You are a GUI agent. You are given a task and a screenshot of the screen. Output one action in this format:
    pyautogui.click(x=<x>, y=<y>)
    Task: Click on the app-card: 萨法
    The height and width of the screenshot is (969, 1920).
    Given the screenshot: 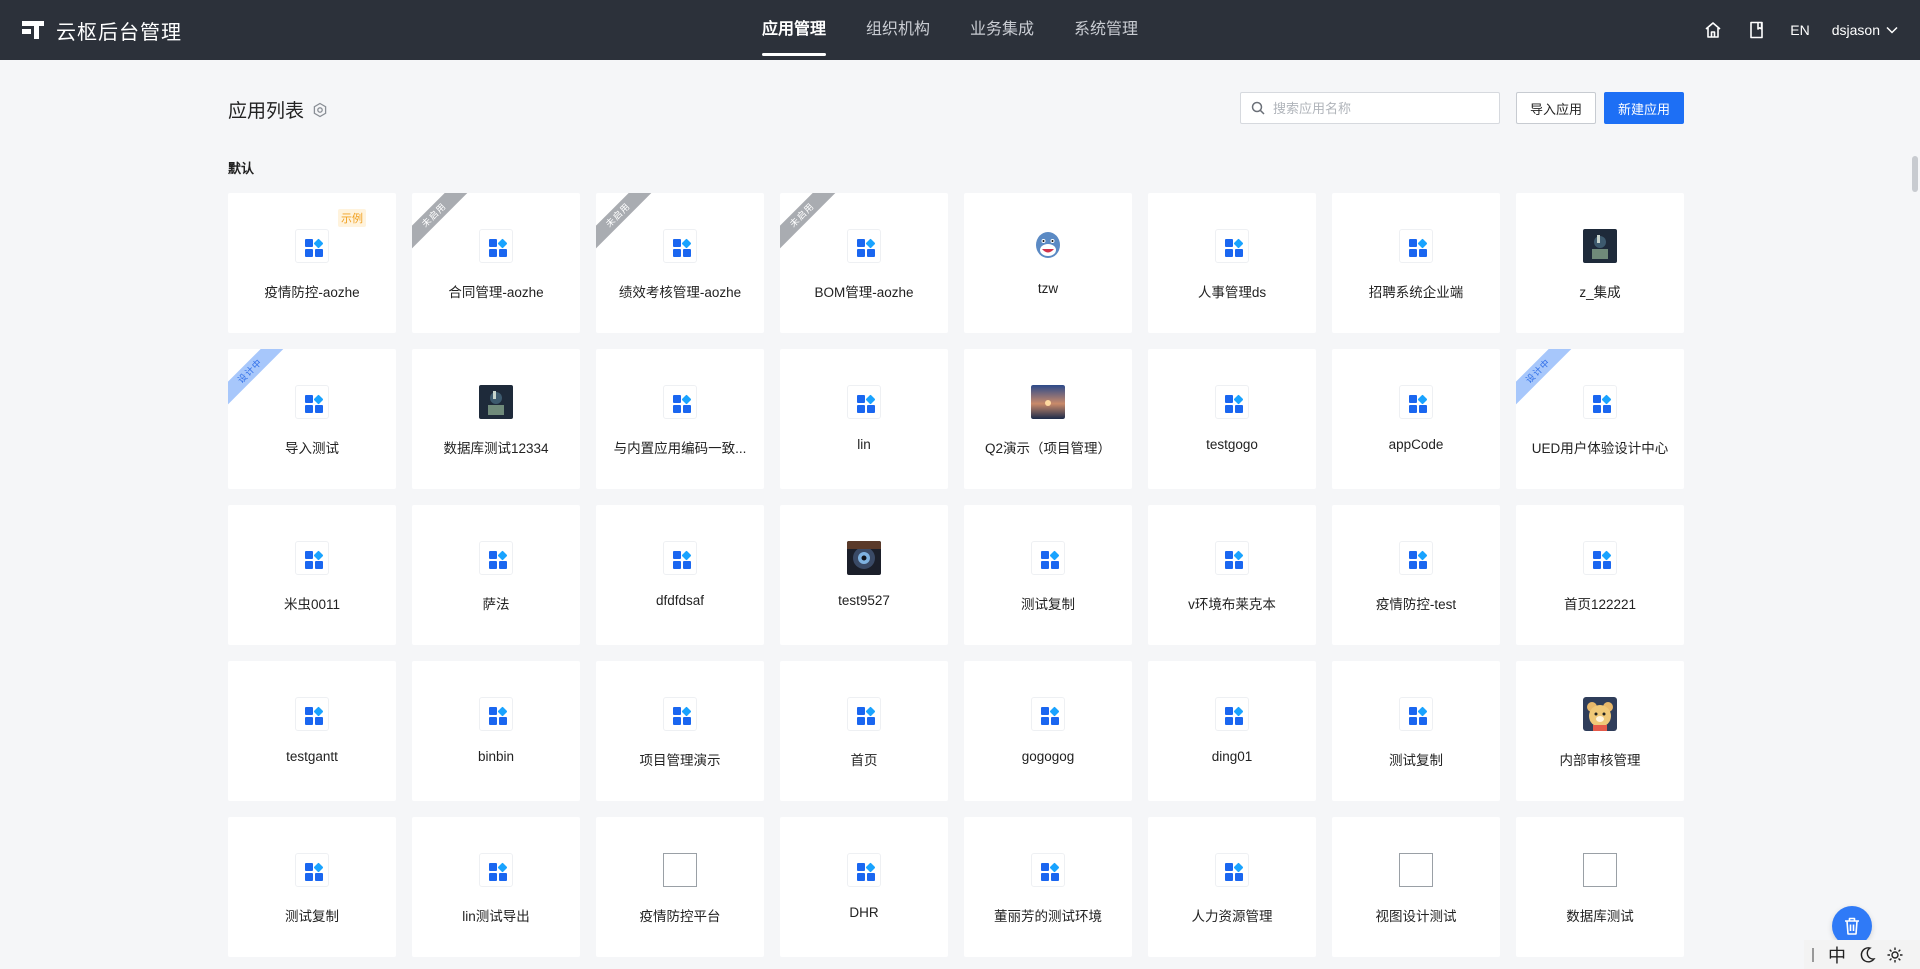 What is the action you would take?
    pyautogui.click(x=496, y=575)
    